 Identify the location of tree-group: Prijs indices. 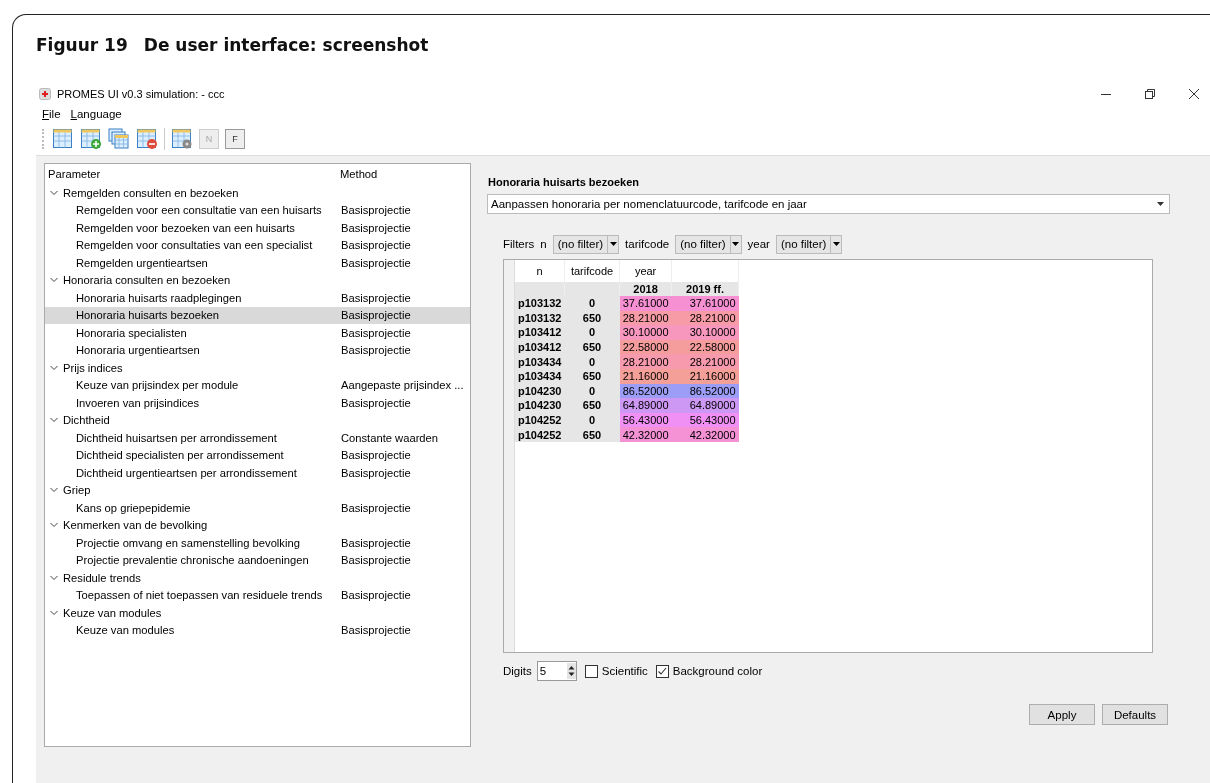
(93, 367).